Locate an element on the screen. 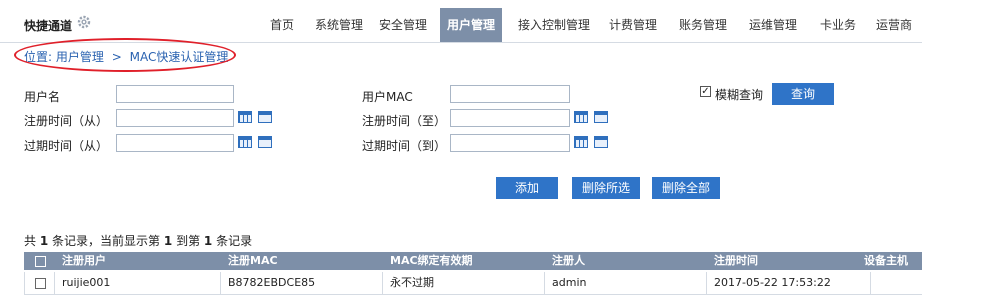  nav-item-access-control: 接入控制管理 is located at coordinates (554, 25).